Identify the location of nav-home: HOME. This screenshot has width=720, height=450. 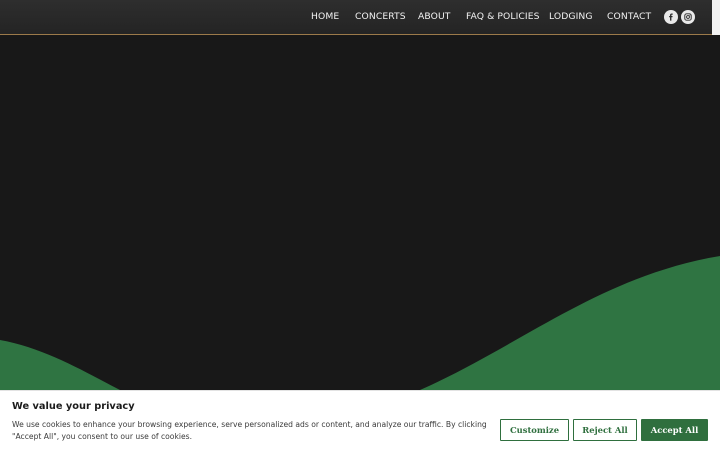
(325, 16).